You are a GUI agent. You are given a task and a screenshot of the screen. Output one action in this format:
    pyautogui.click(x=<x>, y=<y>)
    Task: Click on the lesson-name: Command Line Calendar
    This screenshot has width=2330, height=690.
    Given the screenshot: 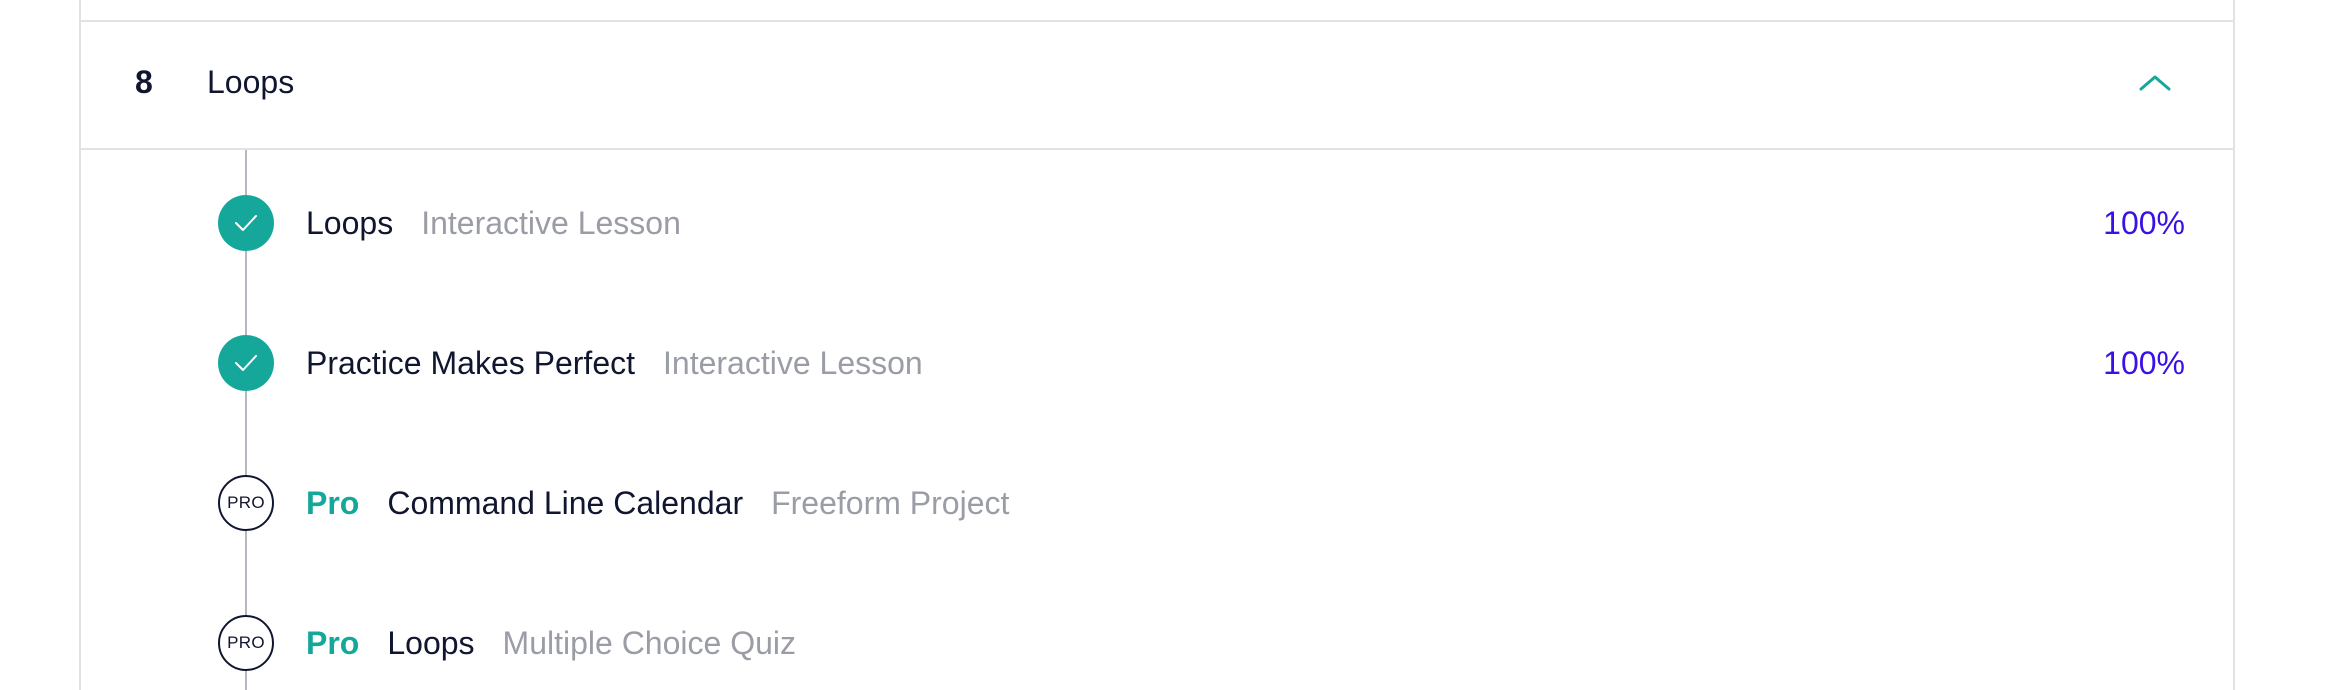 What is the action you would take?
    pyautogui.click(x=565, y=503)
    